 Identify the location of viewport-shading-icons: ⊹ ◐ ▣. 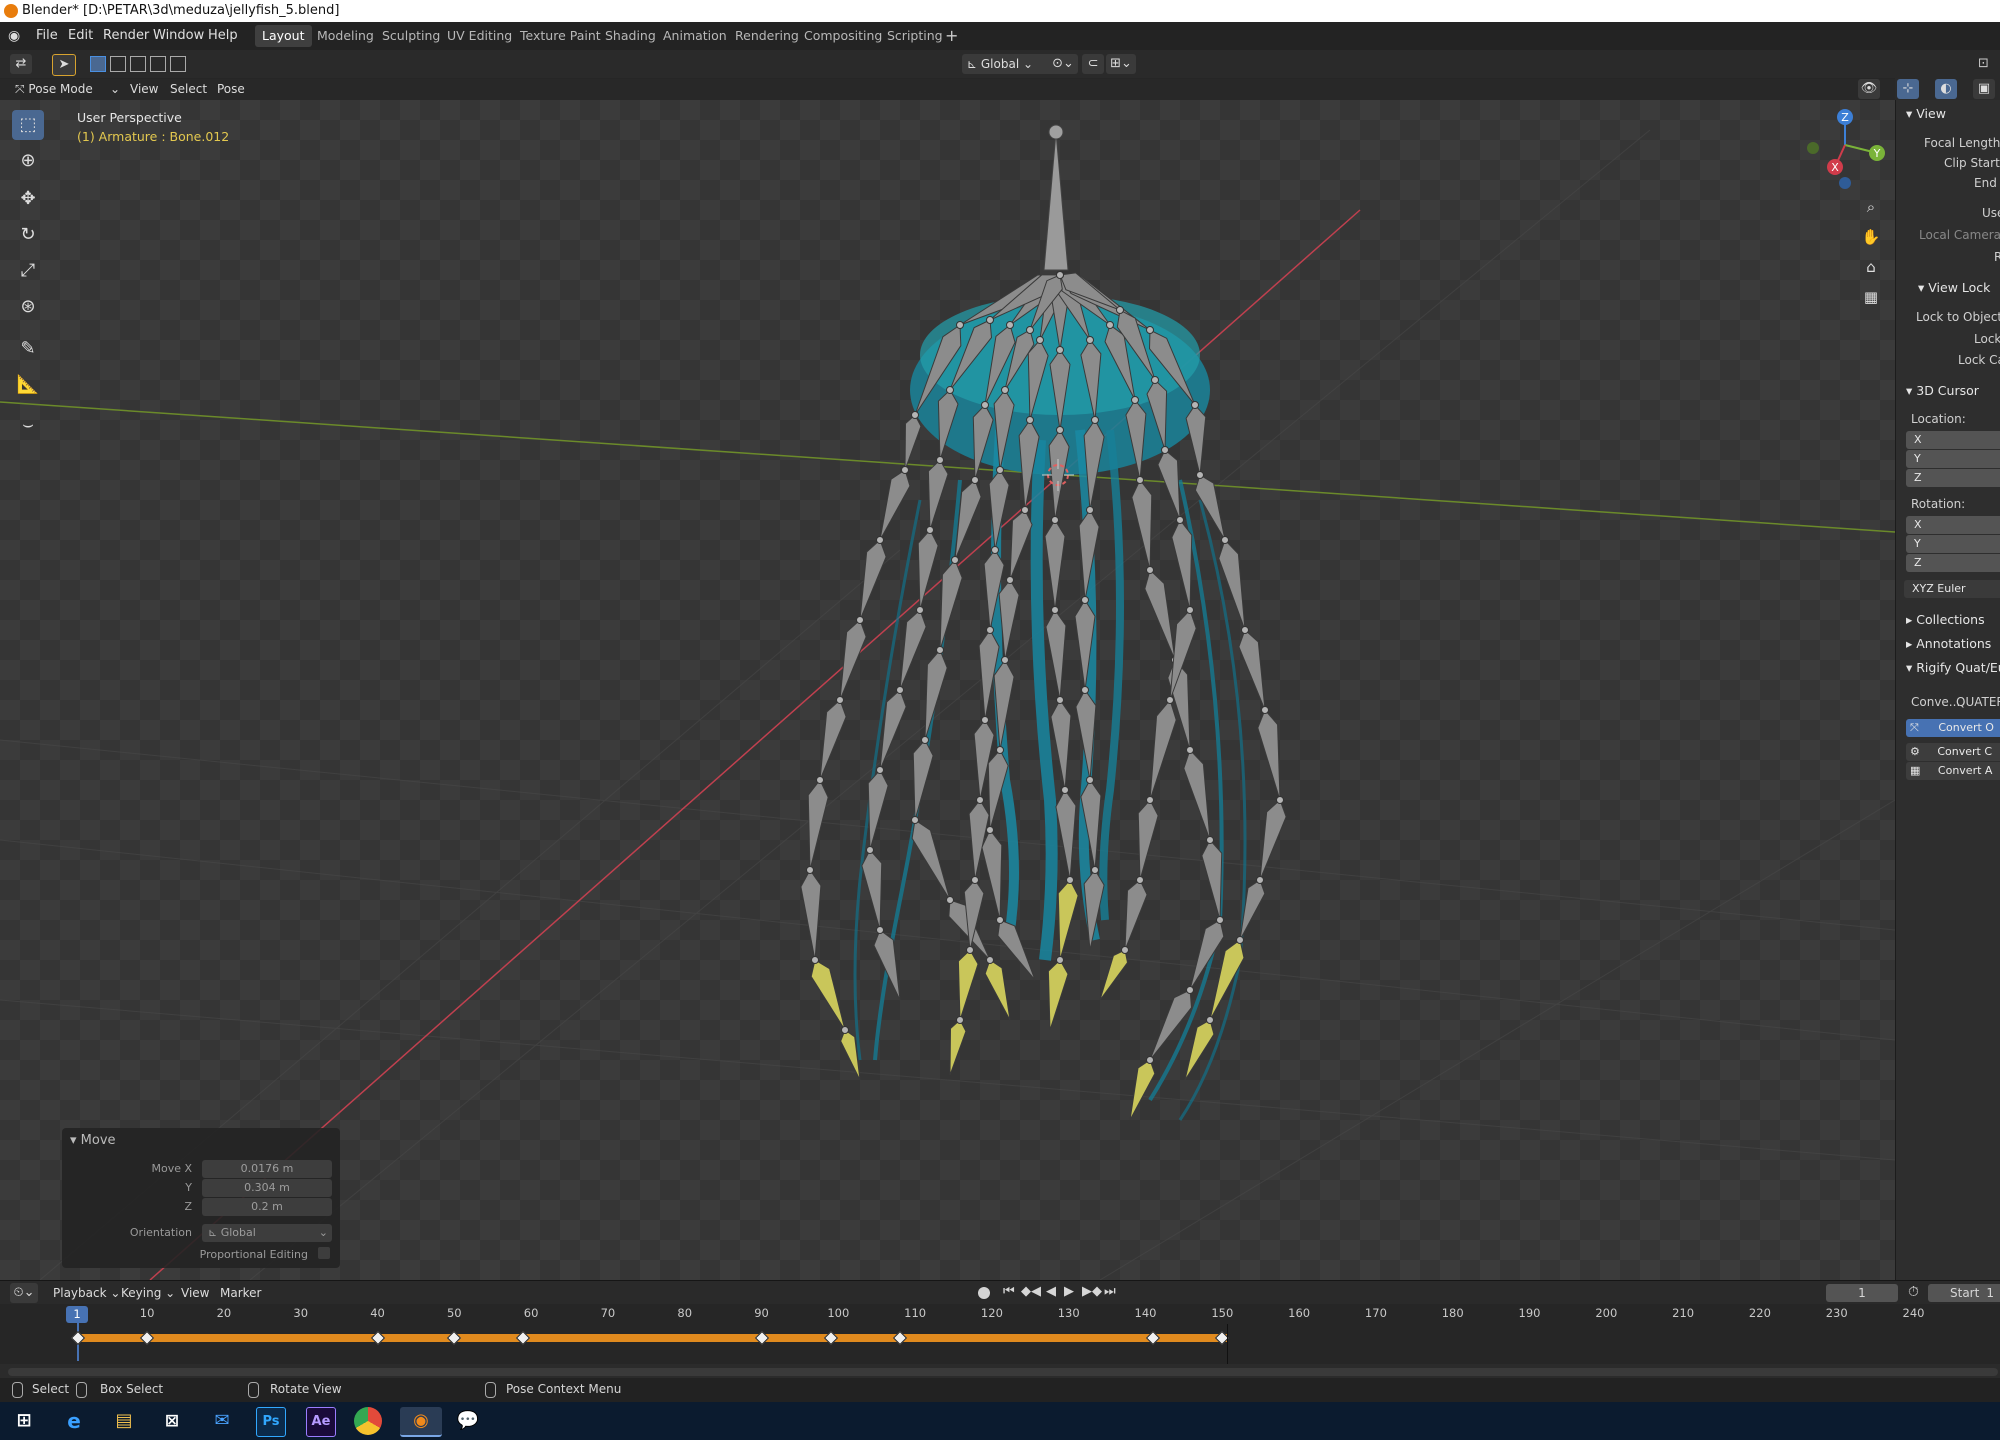
(1947, 89).